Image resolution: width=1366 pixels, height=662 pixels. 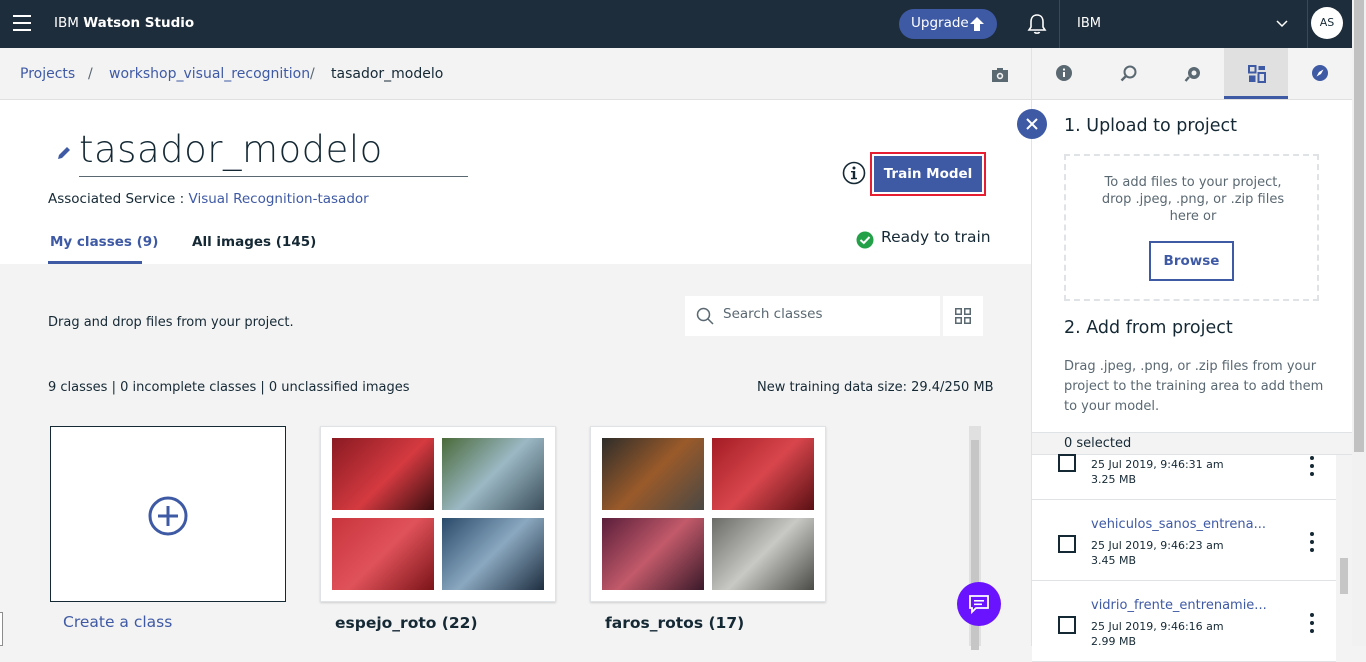 I want to click on list-item: 25 Jul 2019, 9:46:31 am 3.25 MB, so click(x=1184, y=477).